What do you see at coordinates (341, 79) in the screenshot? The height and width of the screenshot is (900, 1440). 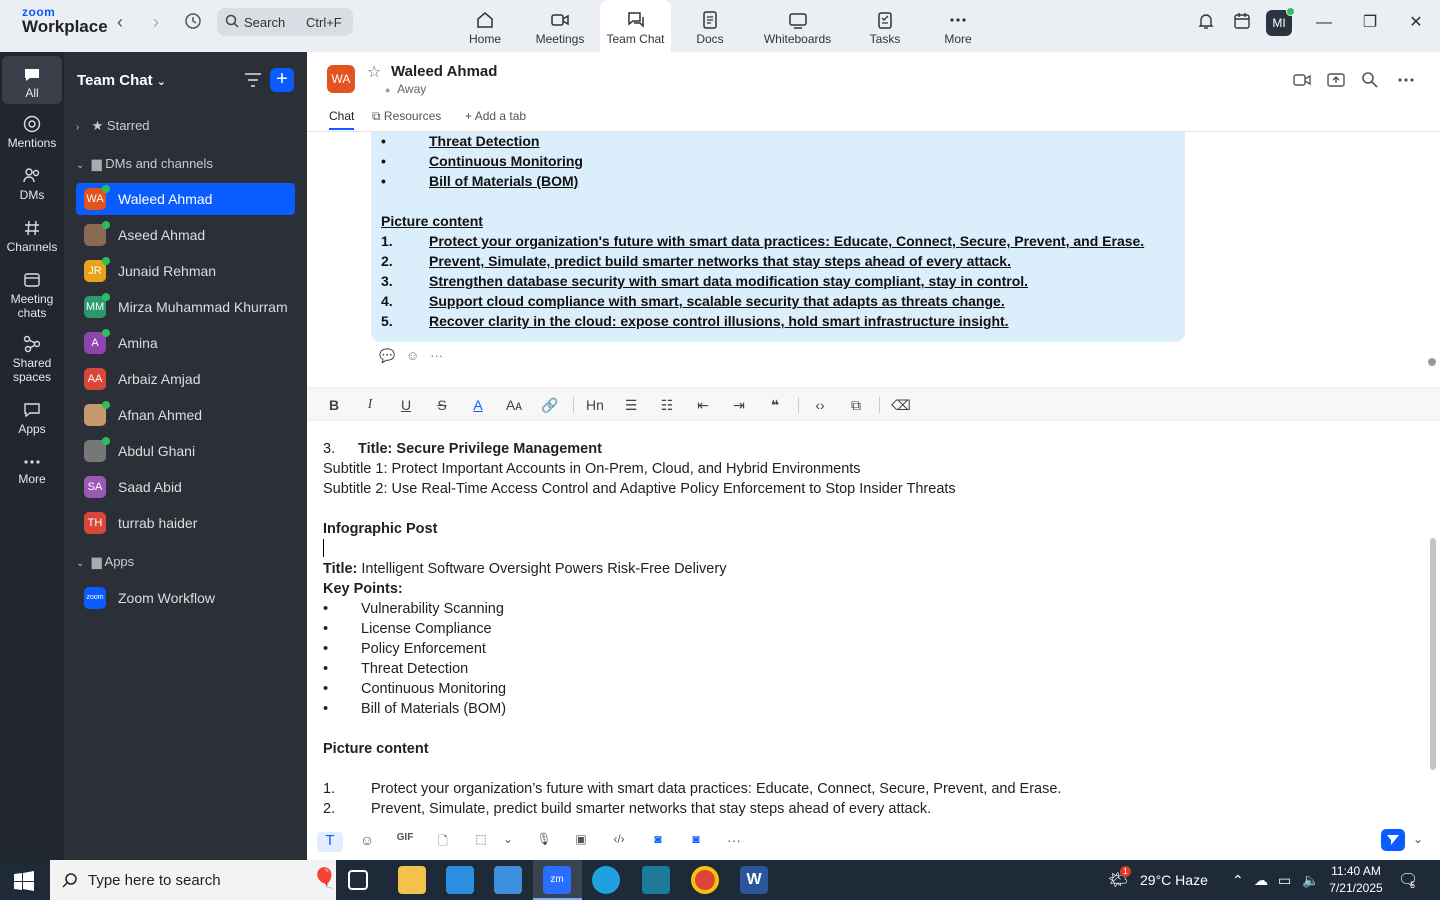 I see `contact-avatar: WA` at bounding box center [341, 79].